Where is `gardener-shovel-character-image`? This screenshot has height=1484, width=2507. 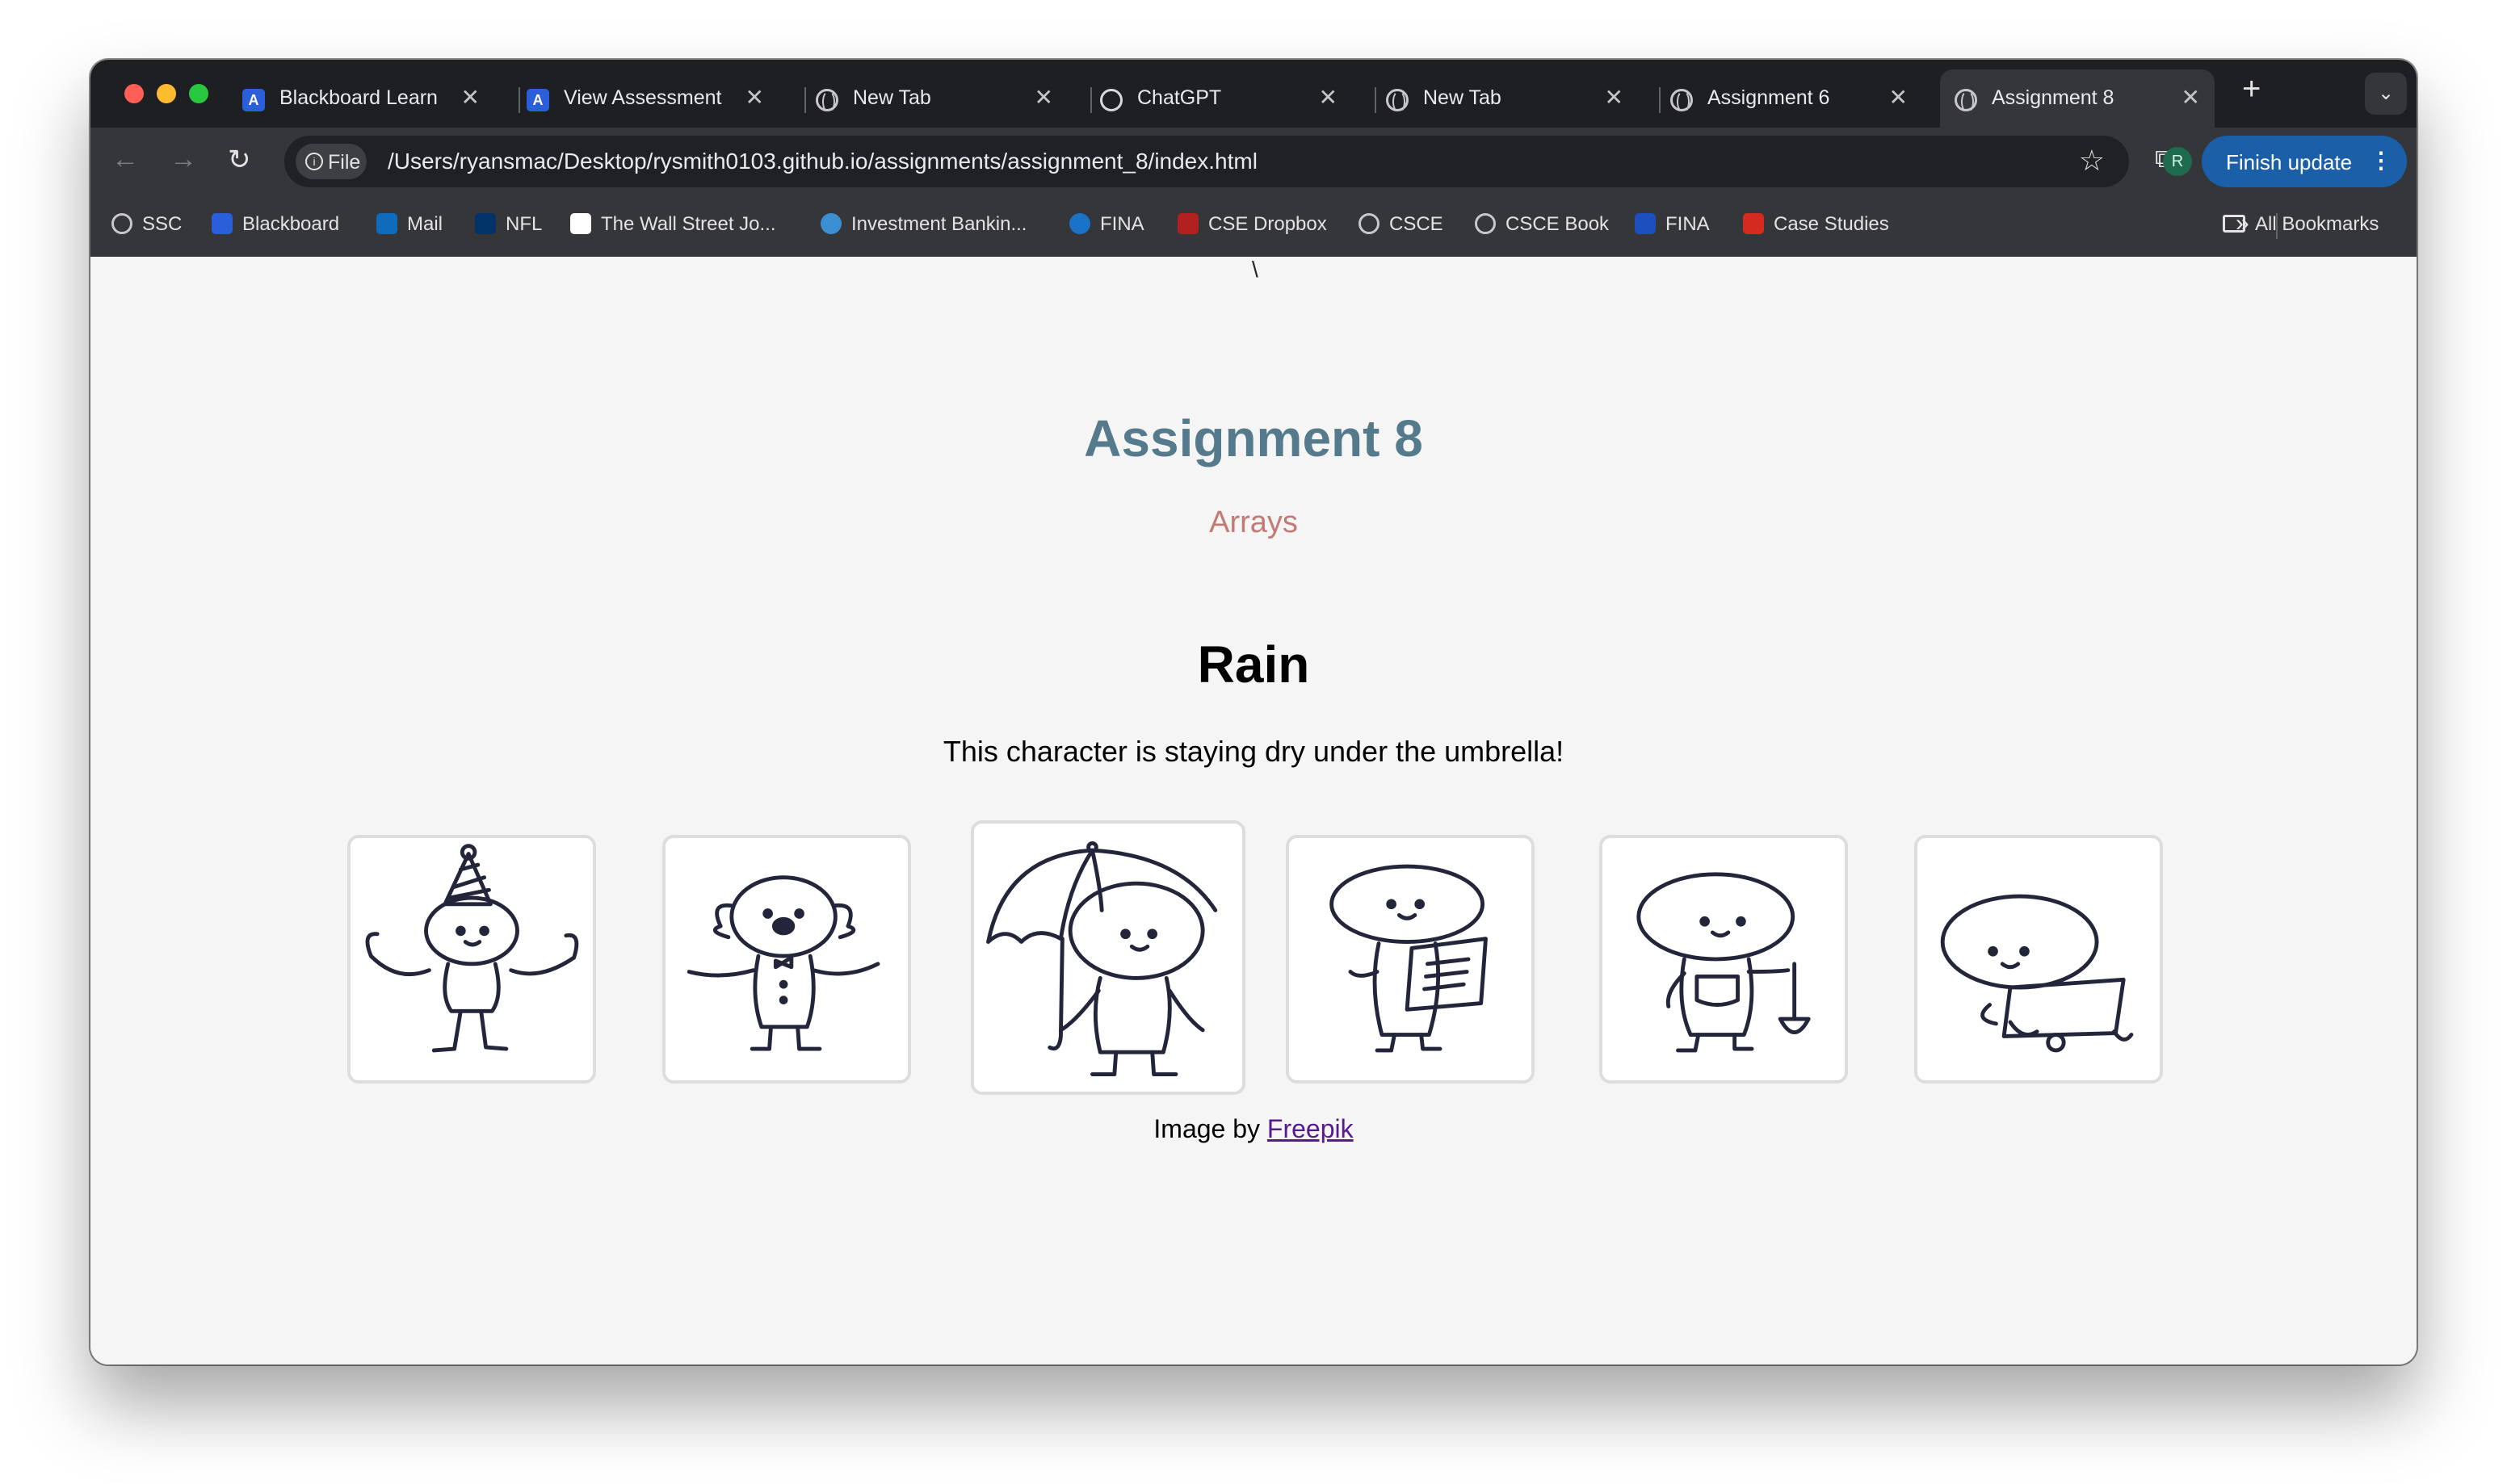 gardener-shovel-character-image is located at coordinates (1723, 962).